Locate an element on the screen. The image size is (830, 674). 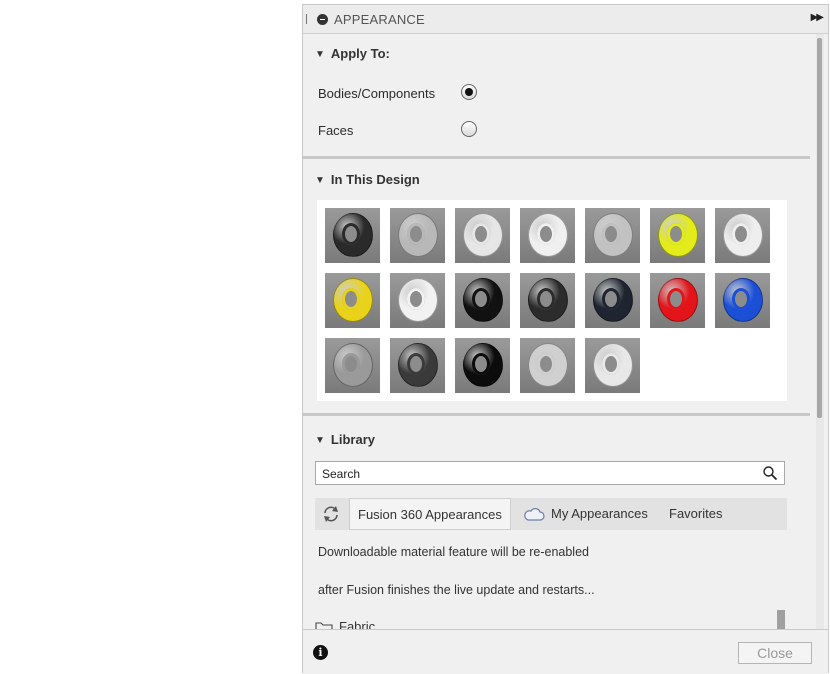
tab-fusion-360-appearances: Fusion 360 Appearances is located at coordinates (430, 514).